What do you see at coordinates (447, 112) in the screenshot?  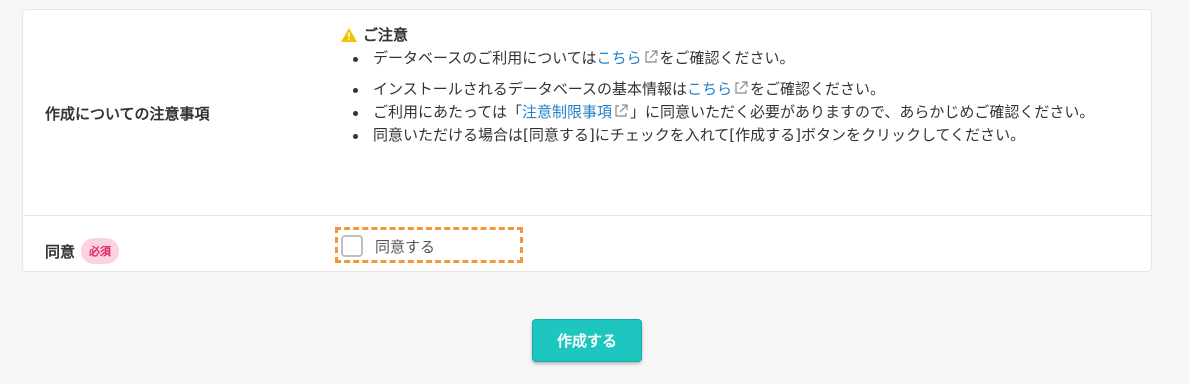 I see `notice-item-3-text: ご利用にあたっては「` at bounding box center [447, 112].